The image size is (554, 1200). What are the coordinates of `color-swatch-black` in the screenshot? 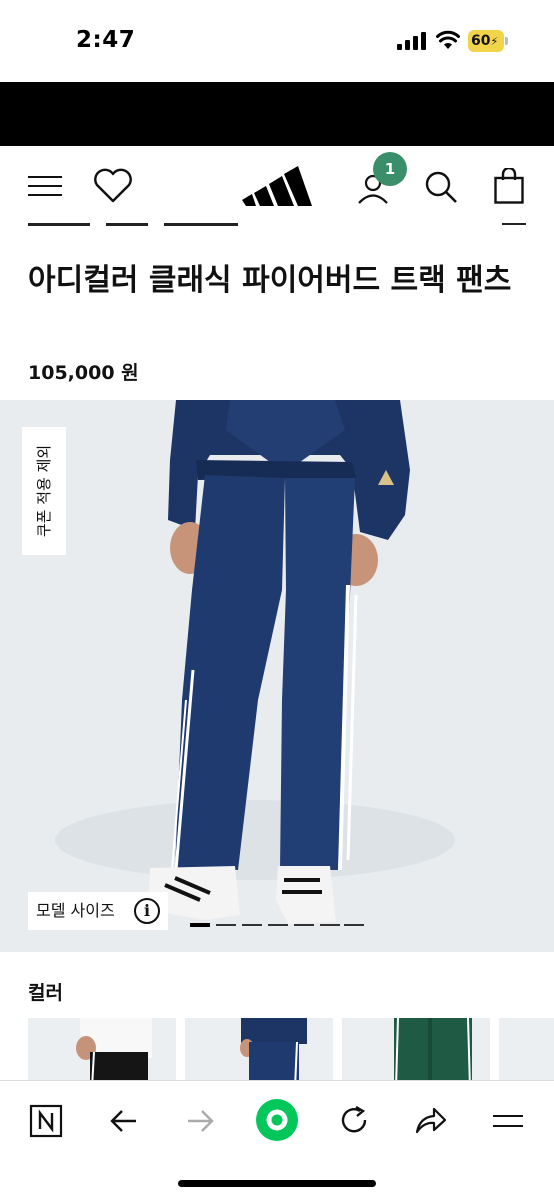 It's located at (102, 1051).